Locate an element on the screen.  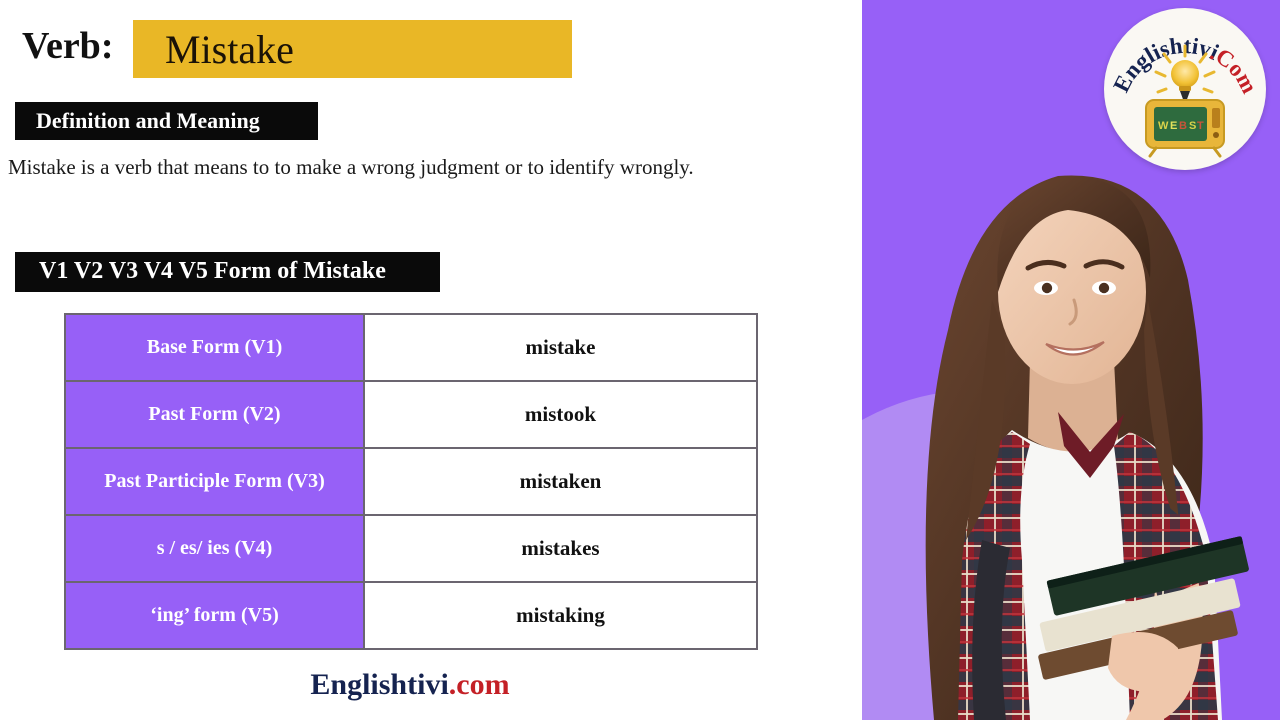
form-label-cell: ‘ing’ form (V5) is located at coordinates (214, 615).